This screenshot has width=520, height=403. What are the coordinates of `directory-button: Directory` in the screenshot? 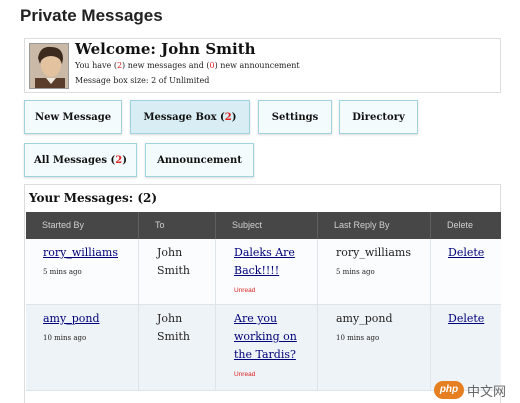 It's located at (378, 117).